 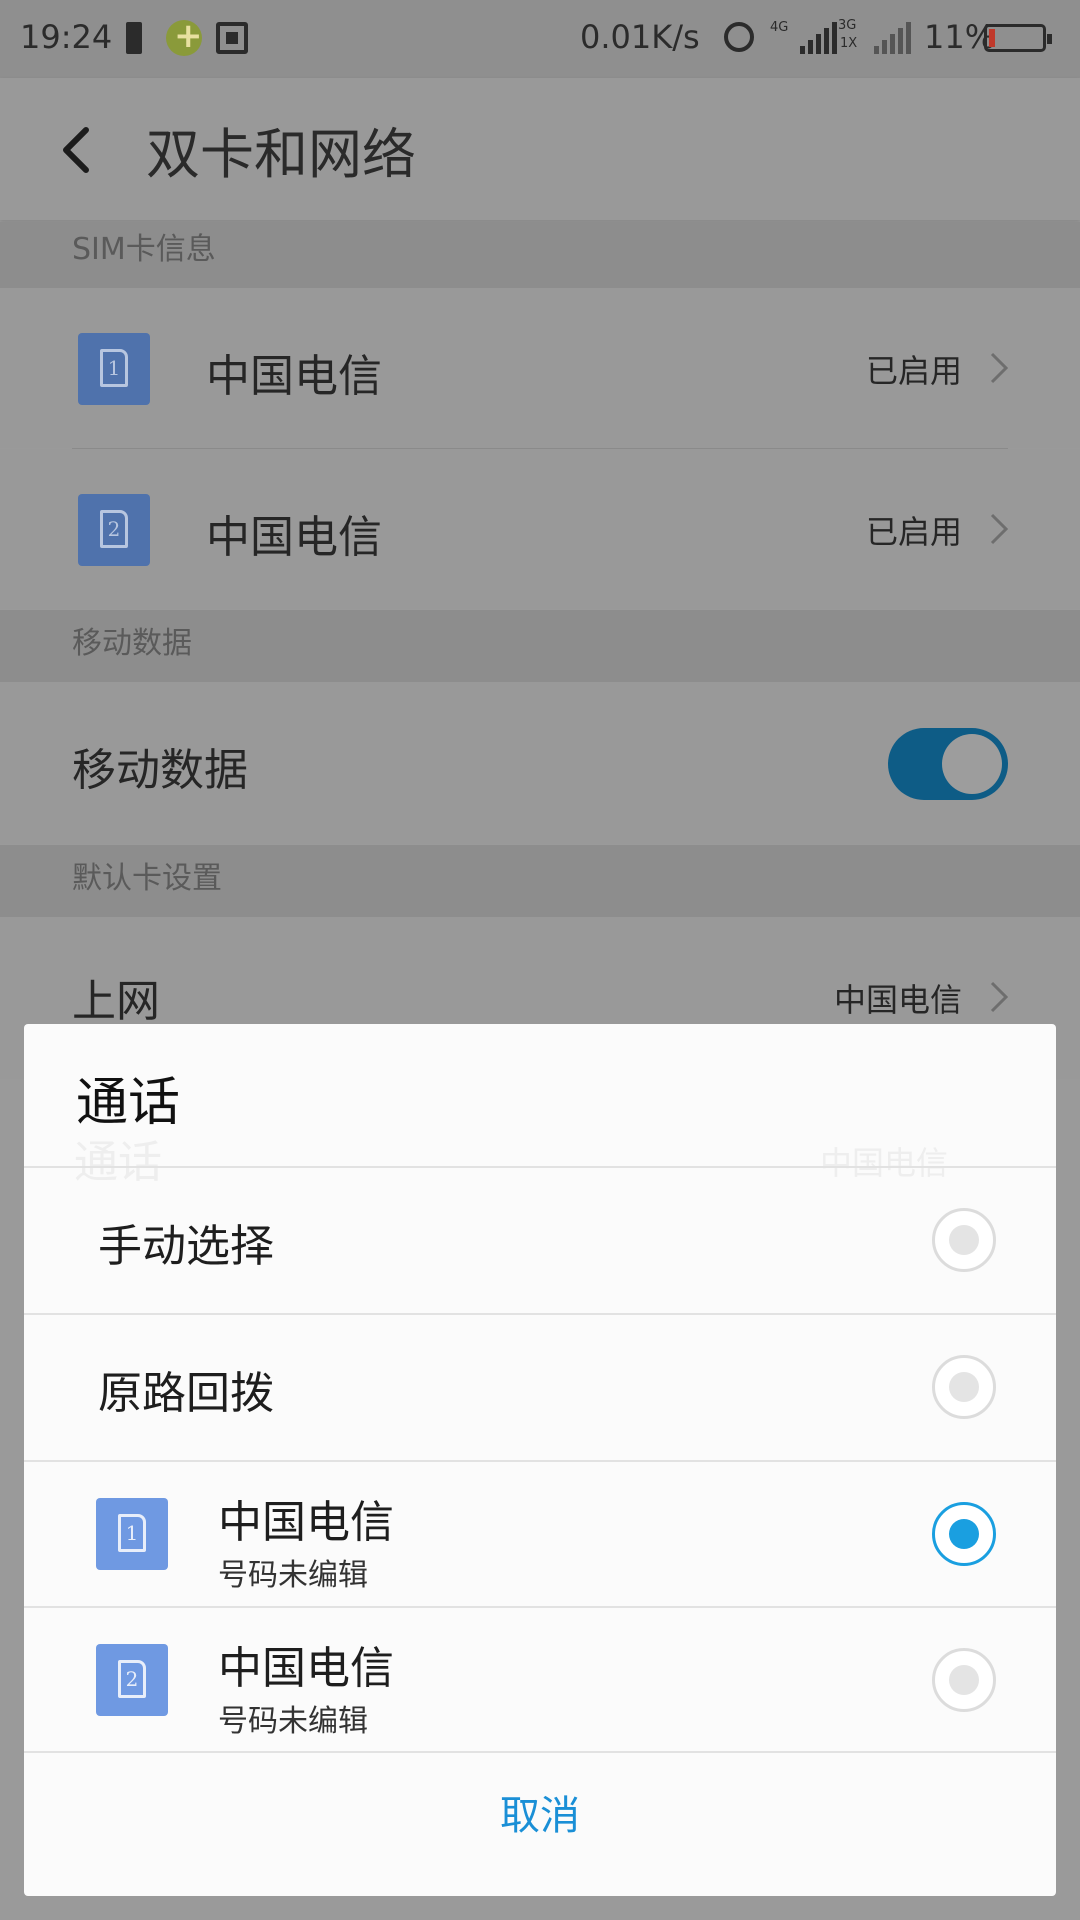 I want to click on net-speed: 0.01K/s, so click(x=640, y=37).